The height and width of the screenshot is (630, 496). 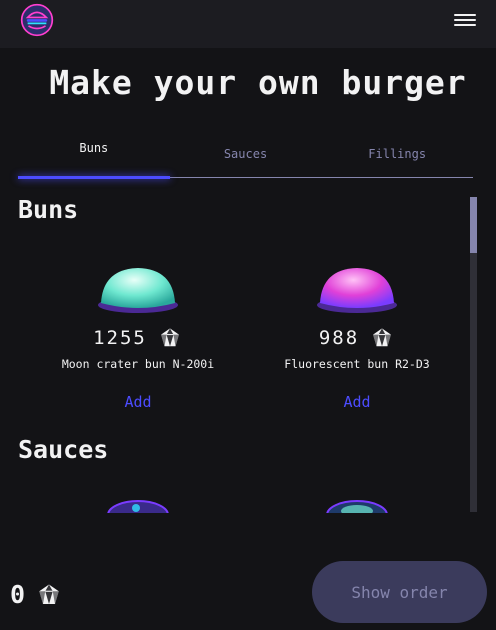 What do you see at coordinates (399, 592) in the screenshot?
I see `show-order-button: Show order` at bounding box center [399, 592].